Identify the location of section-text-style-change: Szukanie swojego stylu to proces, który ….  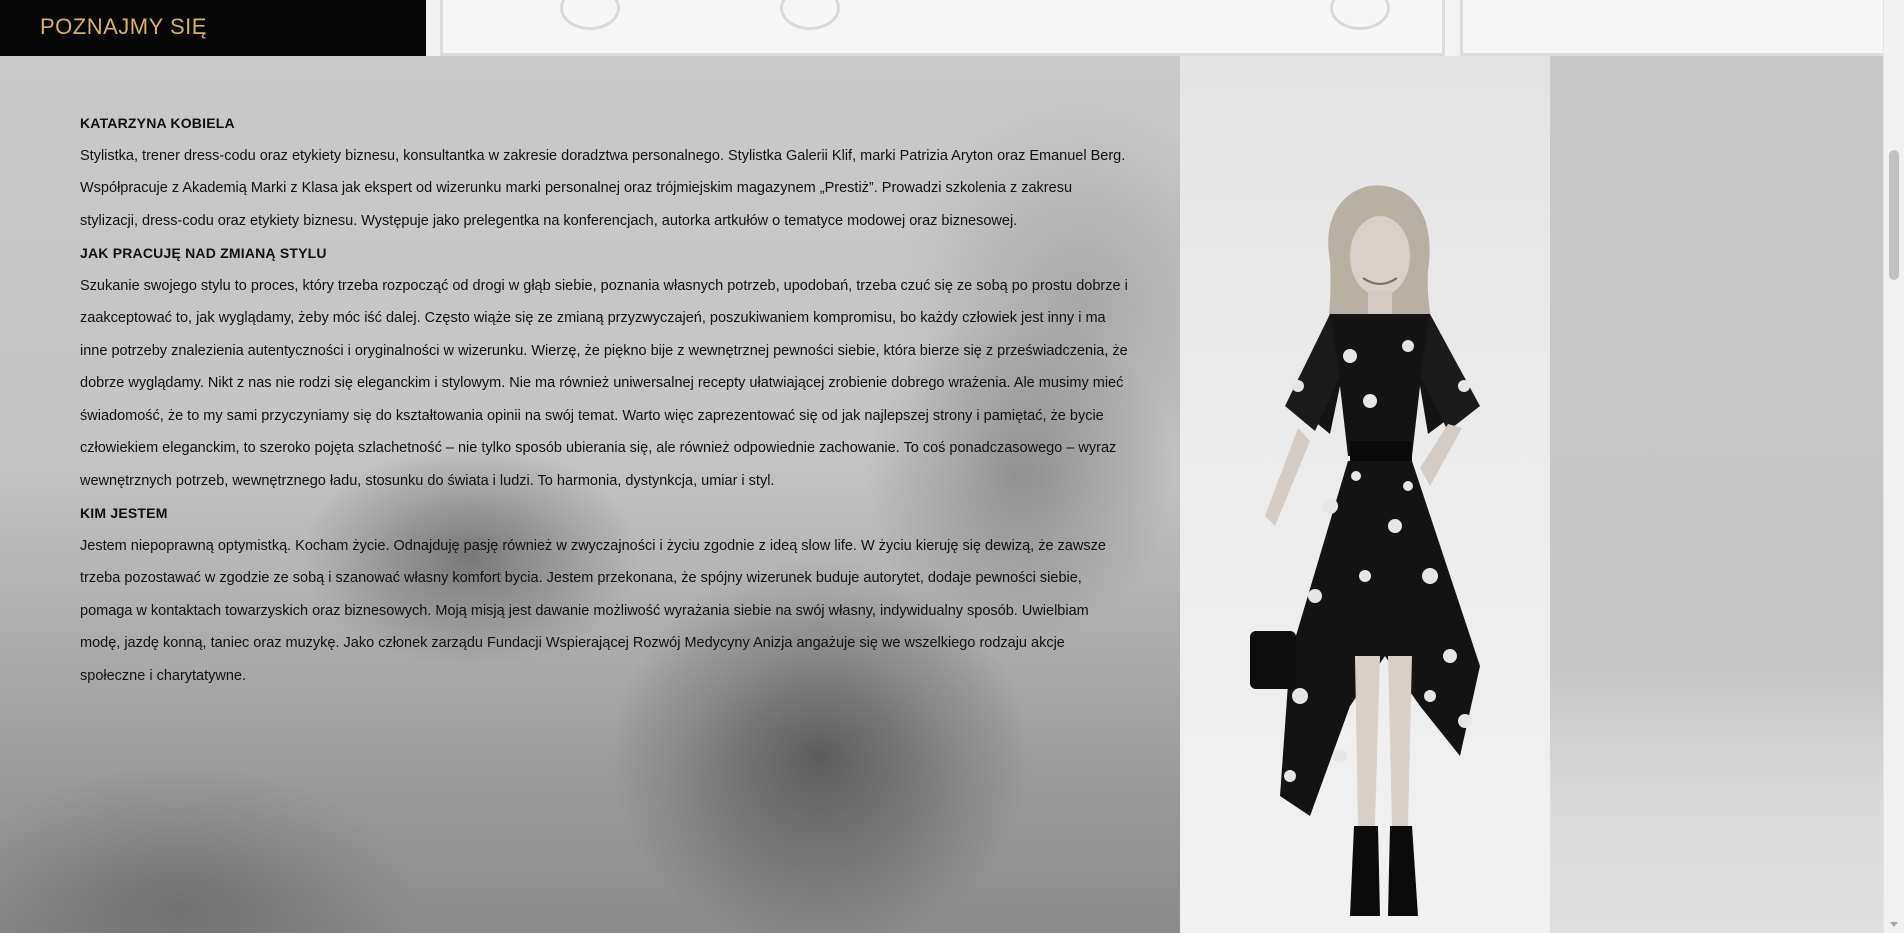
(604, 383).